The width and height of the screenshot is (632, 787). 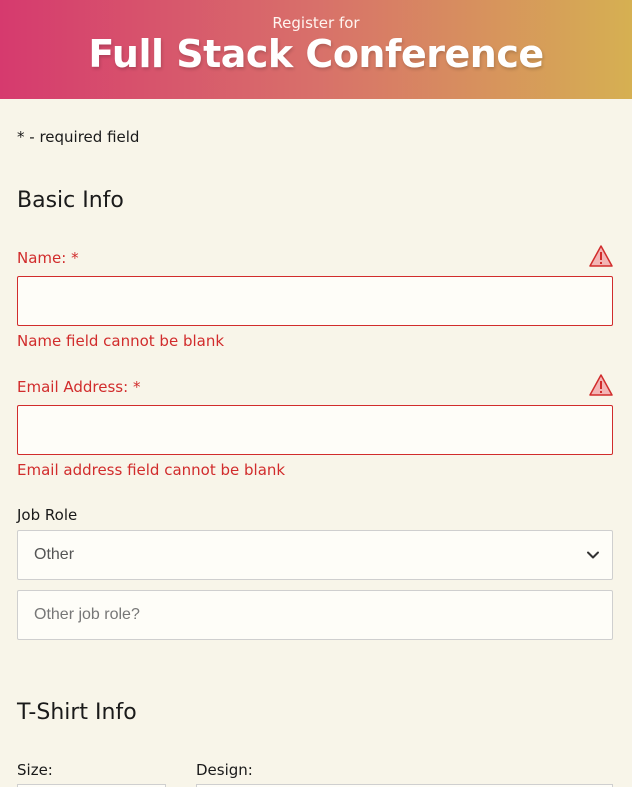 What do you see at coordinates (315, 301) in the screenshot?
I see `name-field` at bounding box center [315, 301].